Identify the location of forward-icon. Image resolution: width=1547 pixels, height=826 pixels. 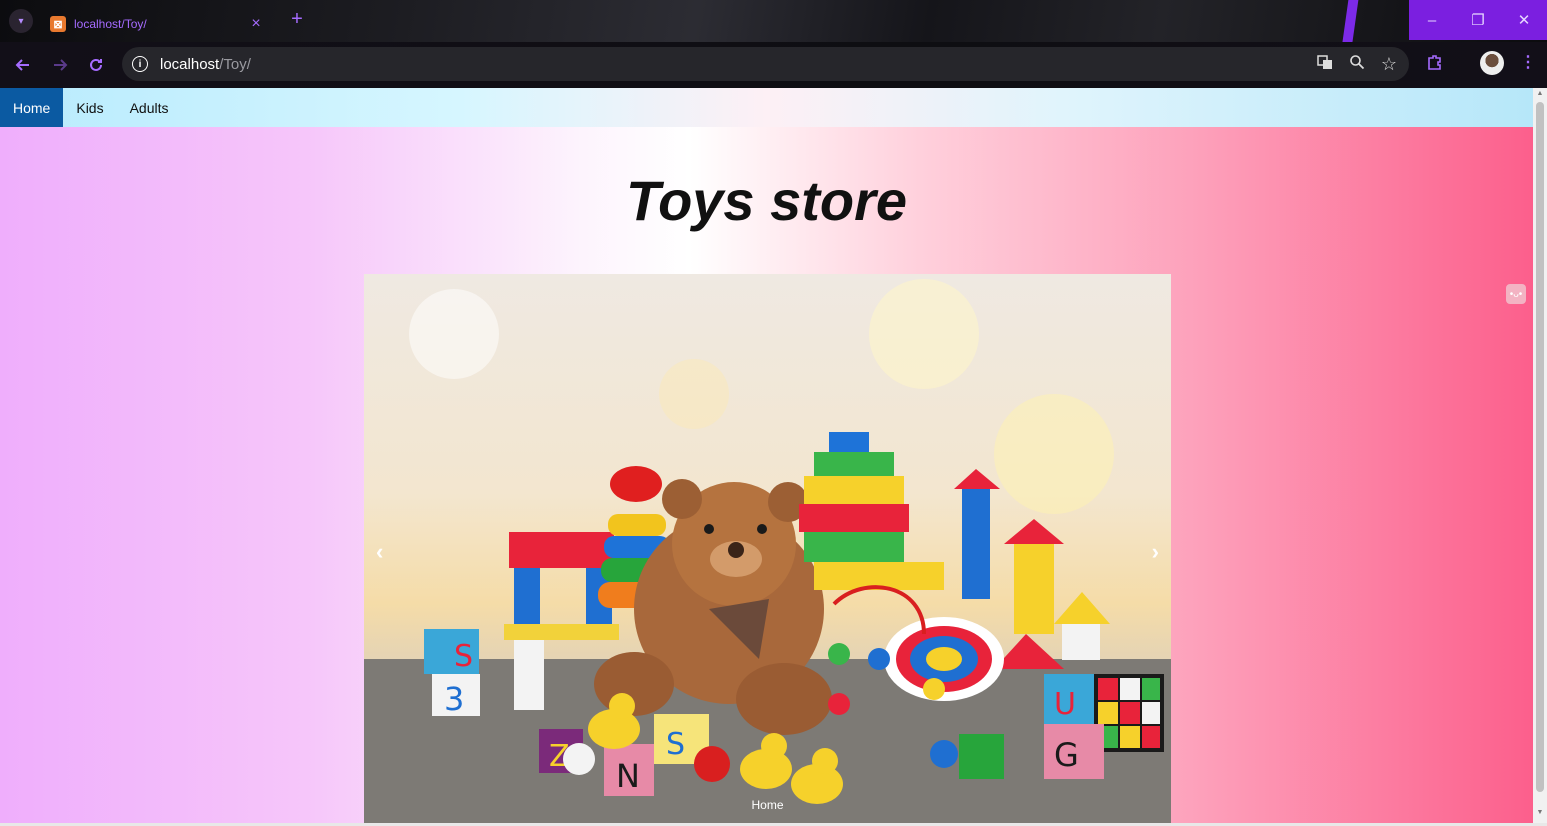
(60, 65).